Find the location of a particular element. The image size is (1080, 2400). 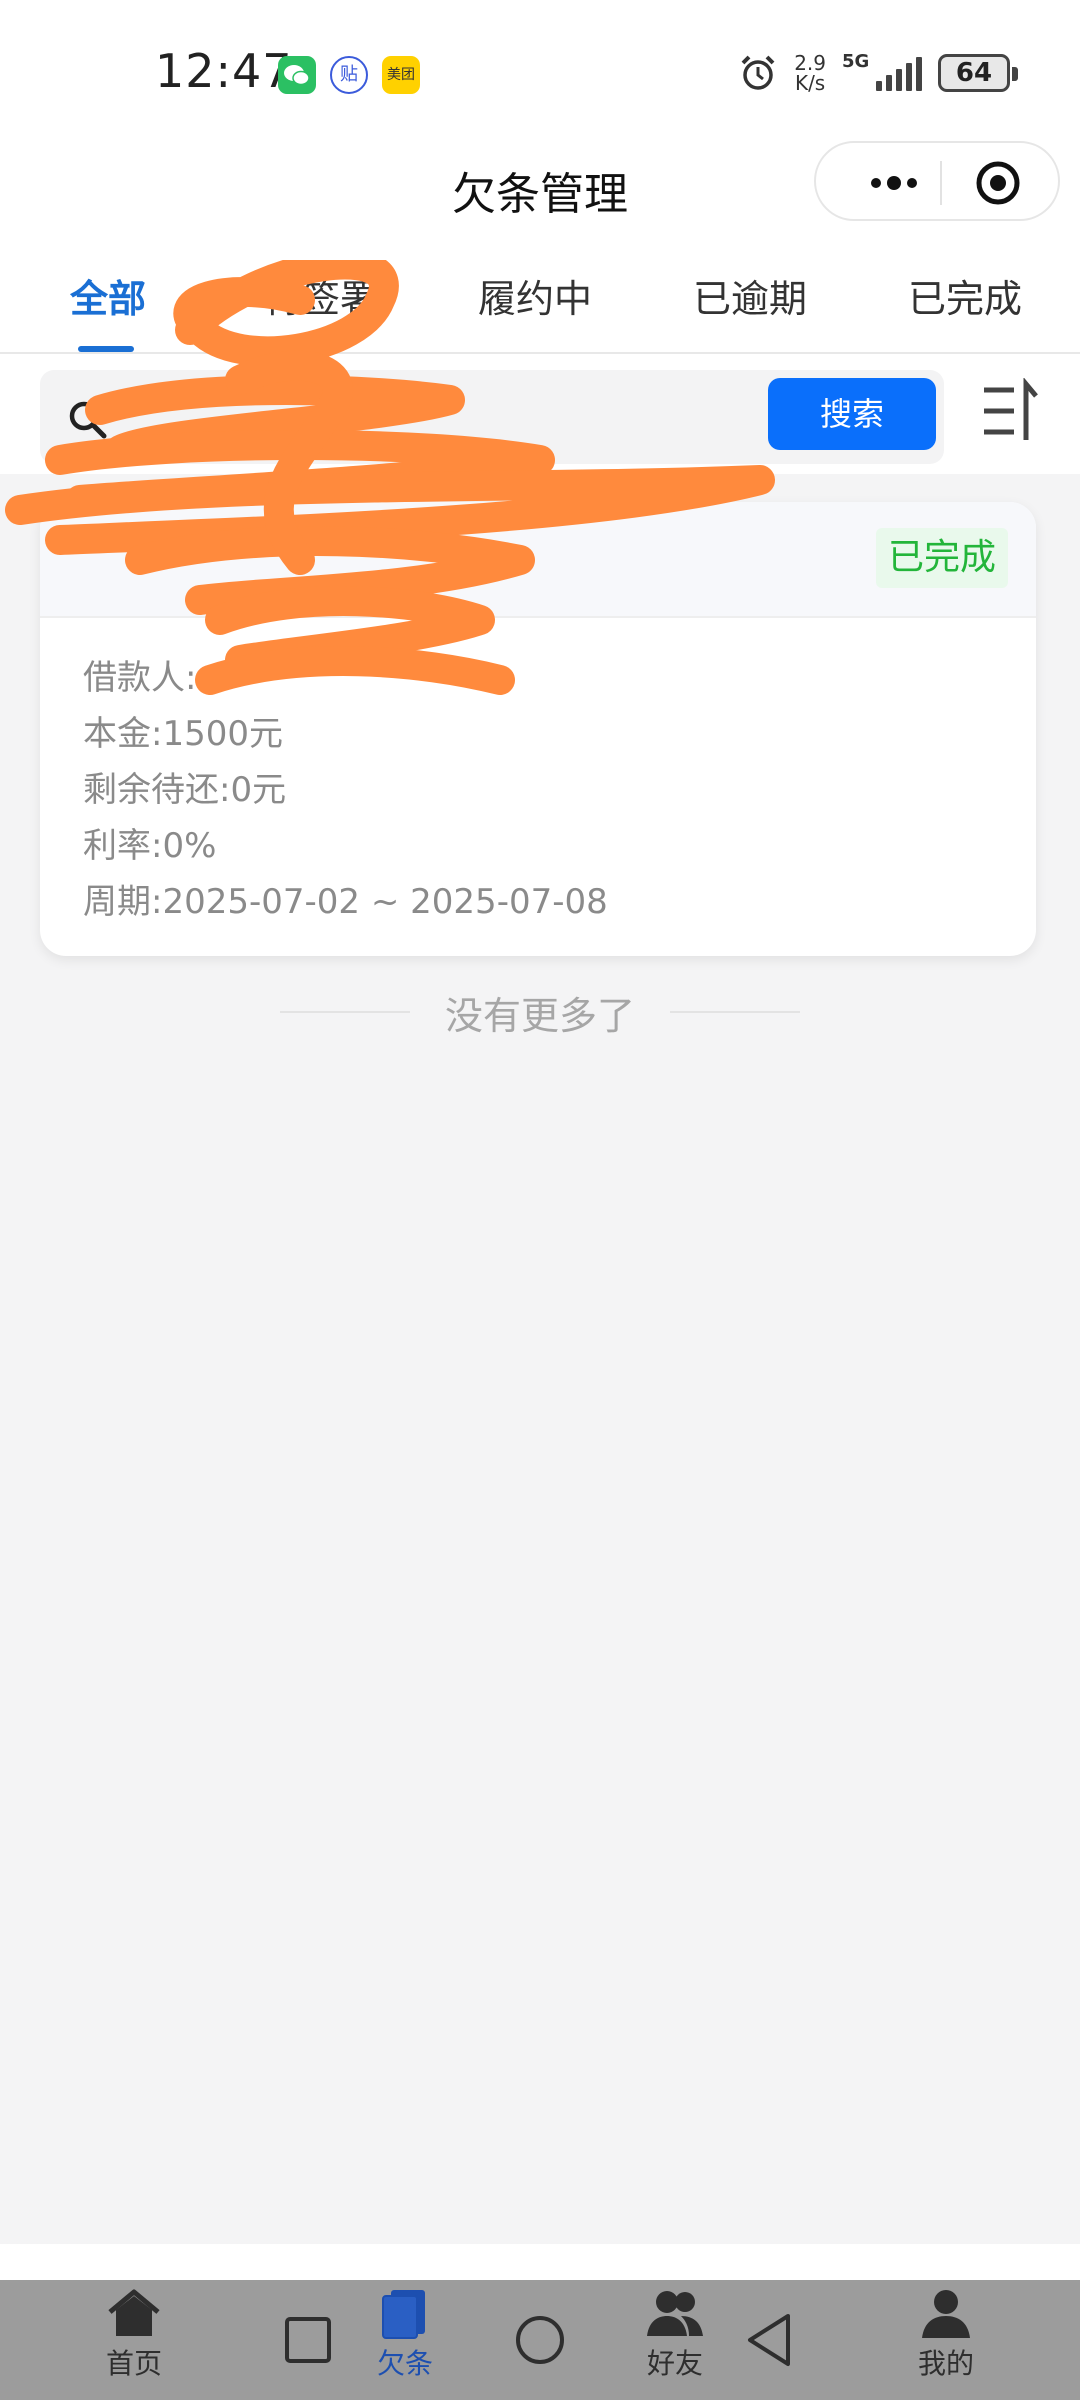

principal-row: 本金:1500元 is located at coordinates (345, 734).